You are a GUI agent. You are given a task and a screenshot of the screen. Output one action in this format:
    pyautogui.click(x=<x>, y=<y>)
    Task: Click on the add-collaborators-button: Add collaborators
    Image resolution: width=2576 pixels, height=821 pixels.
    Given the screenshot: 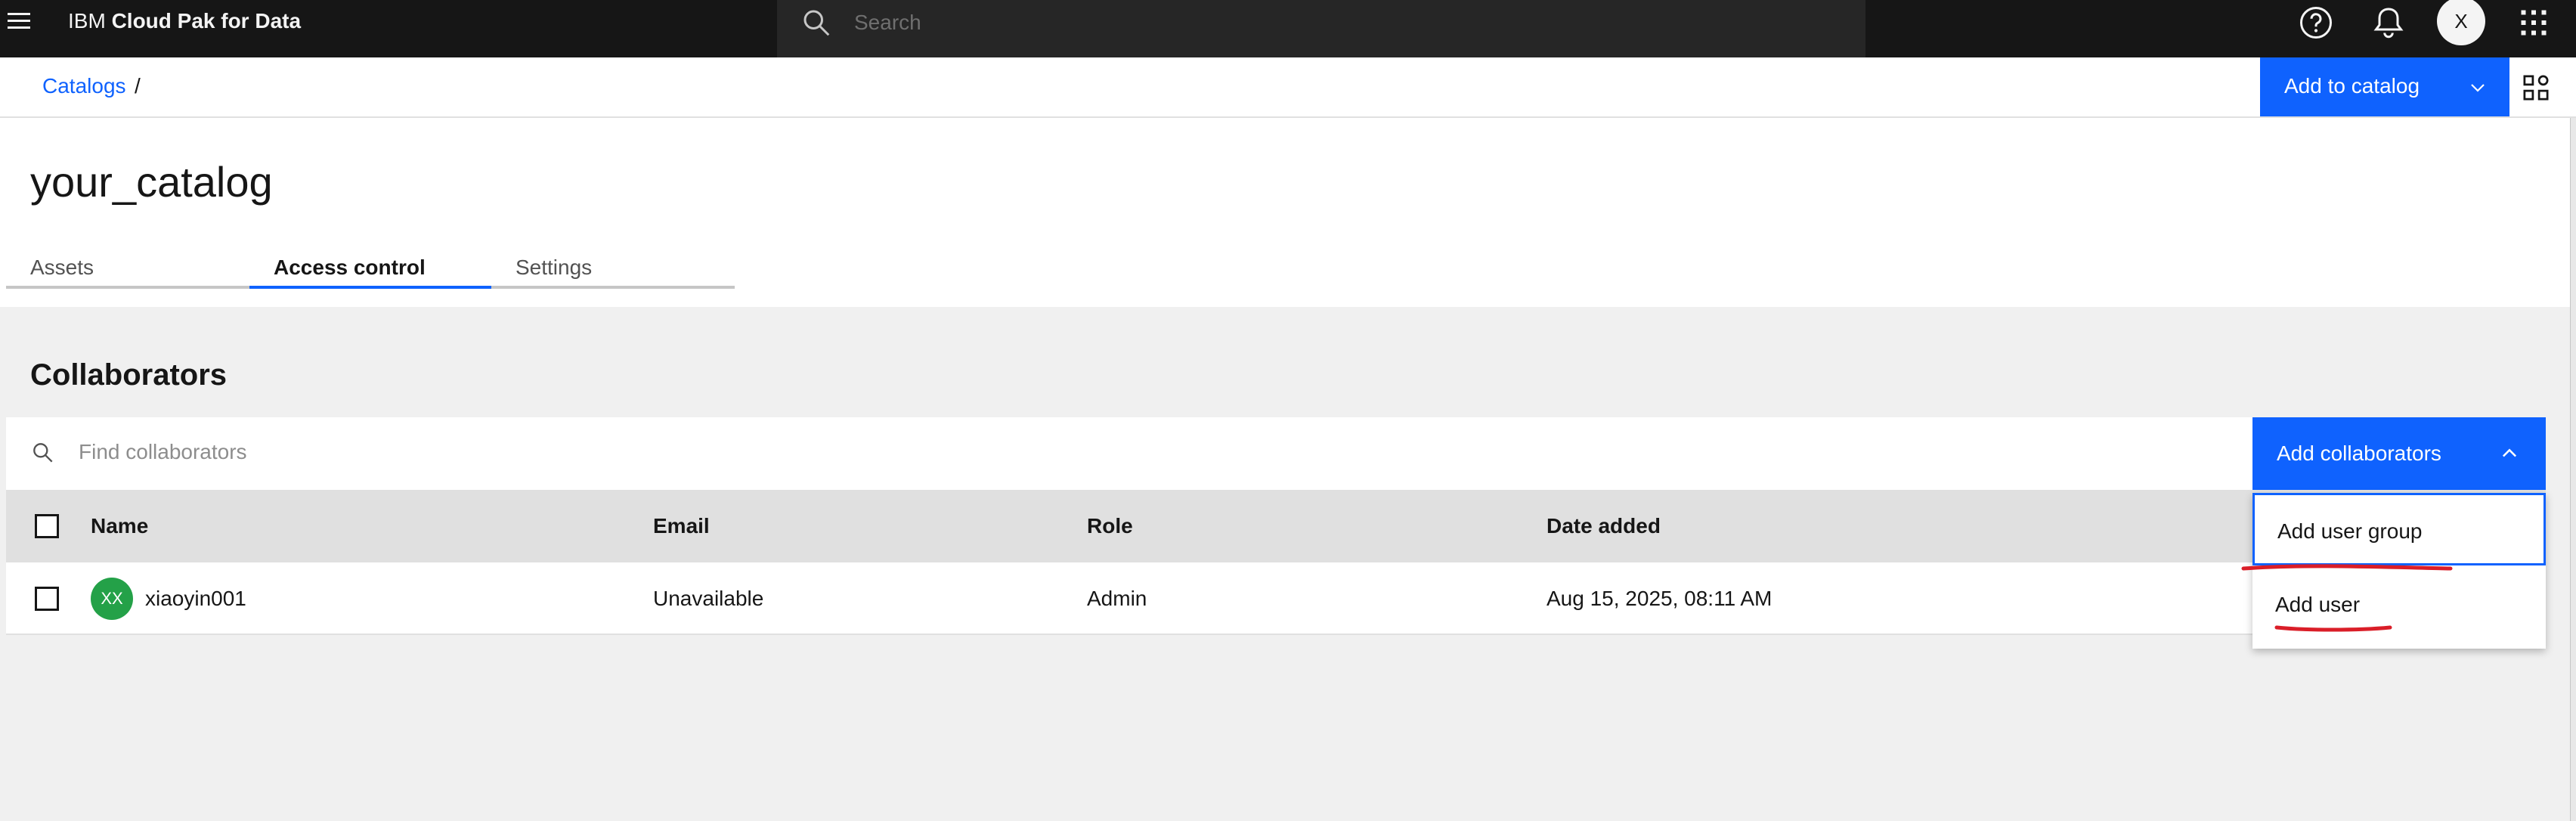 What is the action you would take?
    pyautogui.click(x=2399, y=453)
    